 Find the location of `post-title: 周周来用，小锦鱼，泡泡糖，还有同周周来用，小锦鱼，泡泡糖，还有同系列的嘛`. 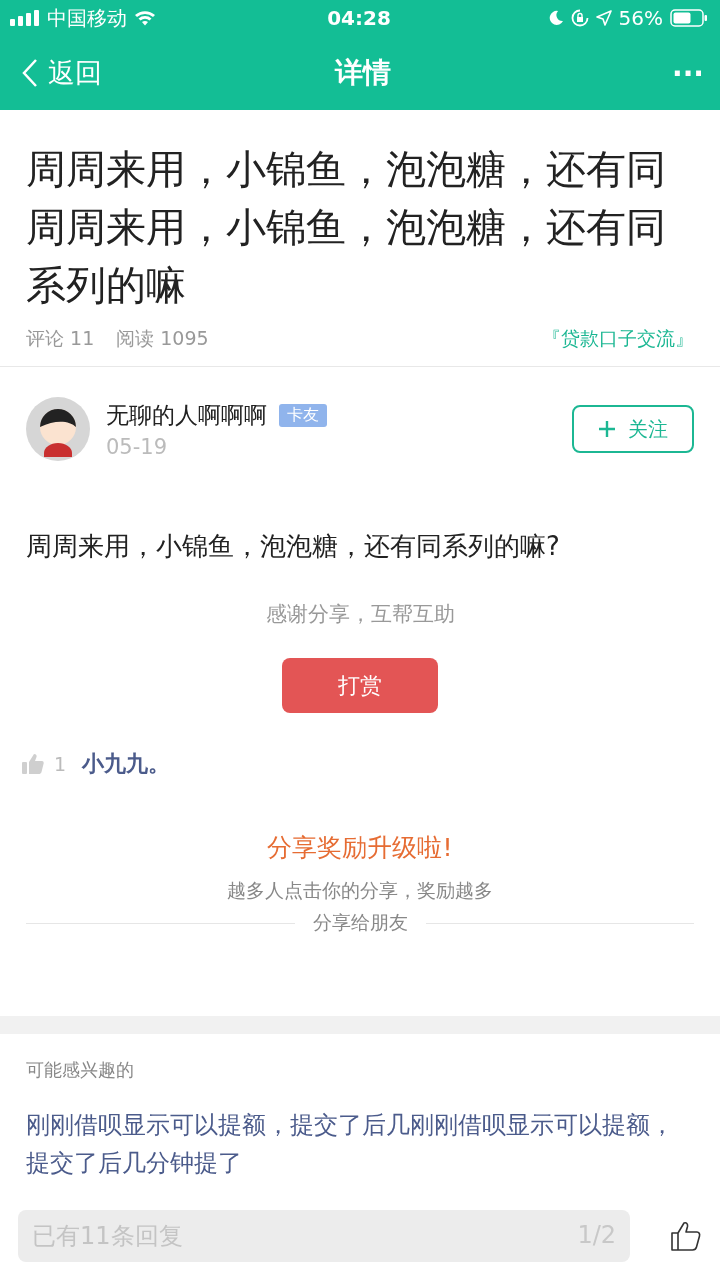

post-title: 周周来用，小锦鱼，泡泡糖，还有同周周来用，小锦鱼，泡泡糖，还有同系列的嘛 is located at coordinates (346, 227).